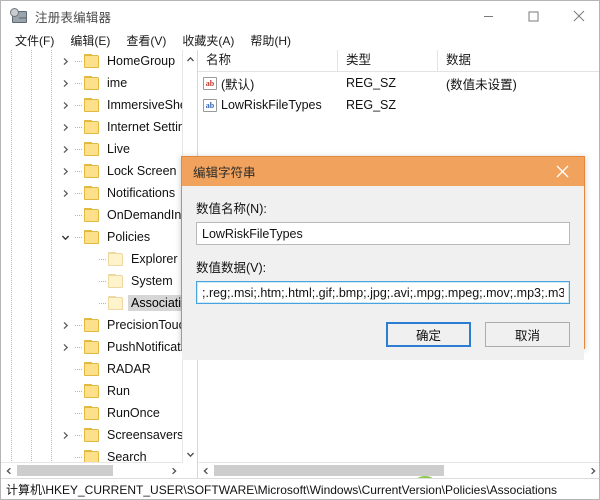  I want to click on tree-item-immersiveshell: ImmersiveShell, so click(91, 105).